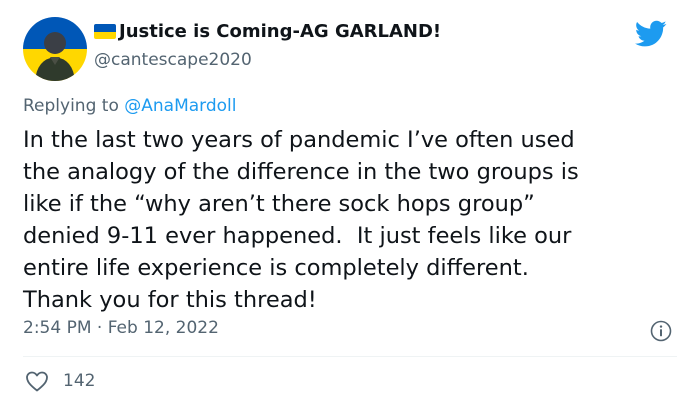  Describe the element at coordinates (280, 31) in the screenshot. I see `author-display-name: Justice is Coming-AG GARLAND!` at that location.